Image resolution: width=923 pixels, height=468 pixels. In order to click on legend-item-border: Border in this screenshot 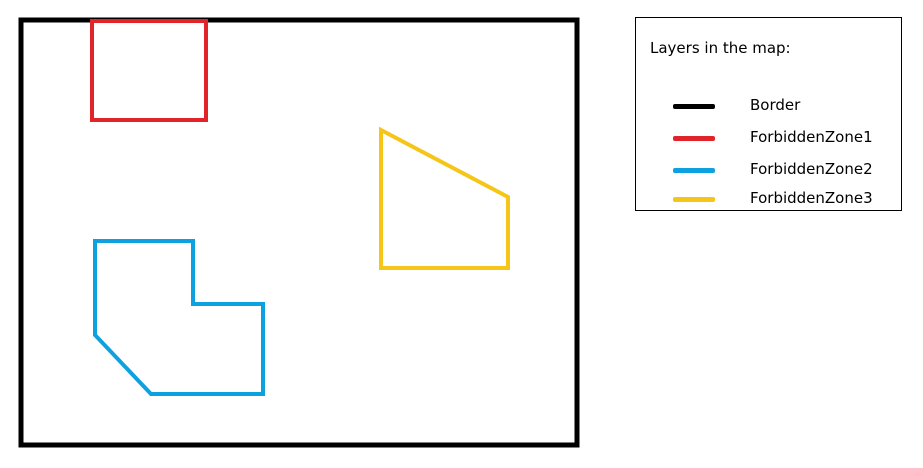, I will do `click(768, 106)`.